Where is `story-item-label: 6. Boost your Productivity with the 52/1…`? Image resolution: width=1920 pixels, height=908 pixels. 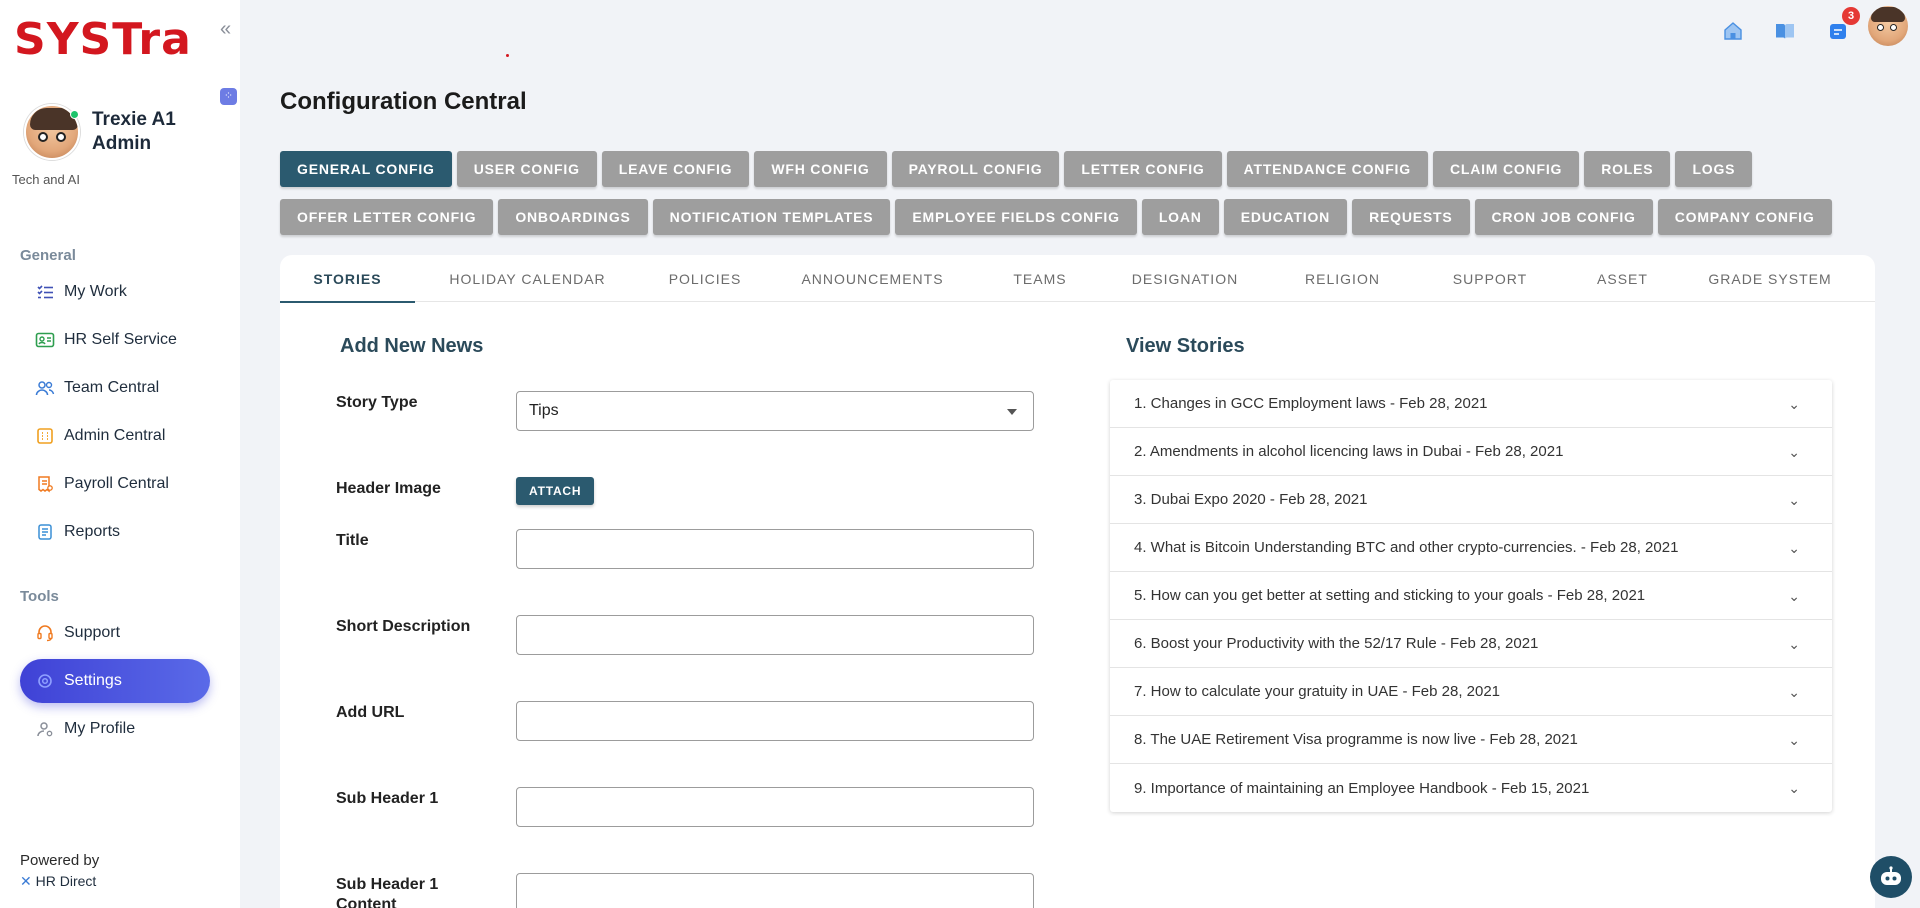 story-item-label: 6. Boost your Productivity with the 52/1… is located at coordinates (1336, 643).